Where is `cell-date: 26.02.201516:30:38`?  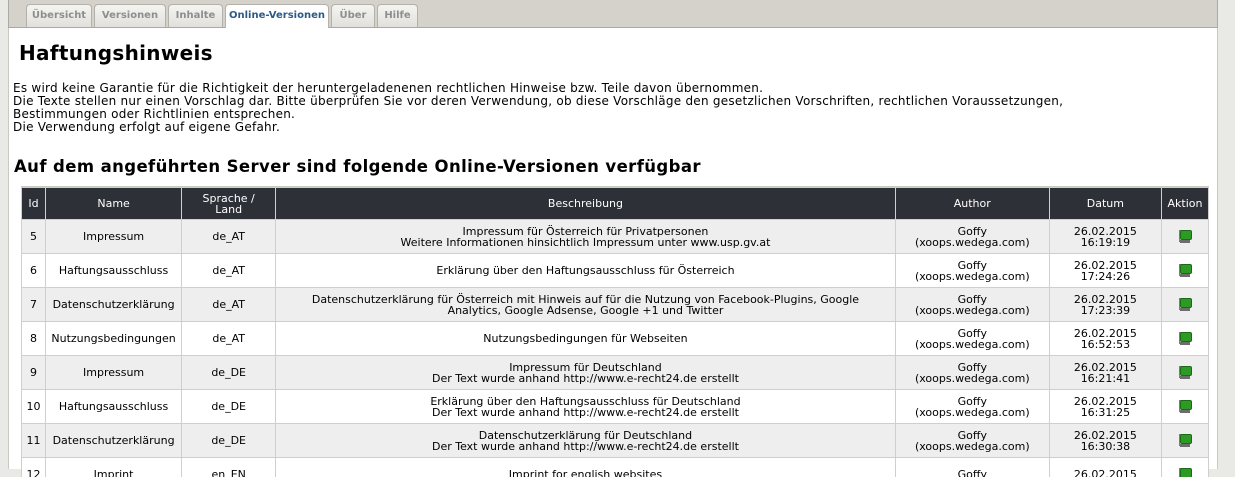
cell-date: 26.02.201516:30:38 is located at coordinates (1105, 440).